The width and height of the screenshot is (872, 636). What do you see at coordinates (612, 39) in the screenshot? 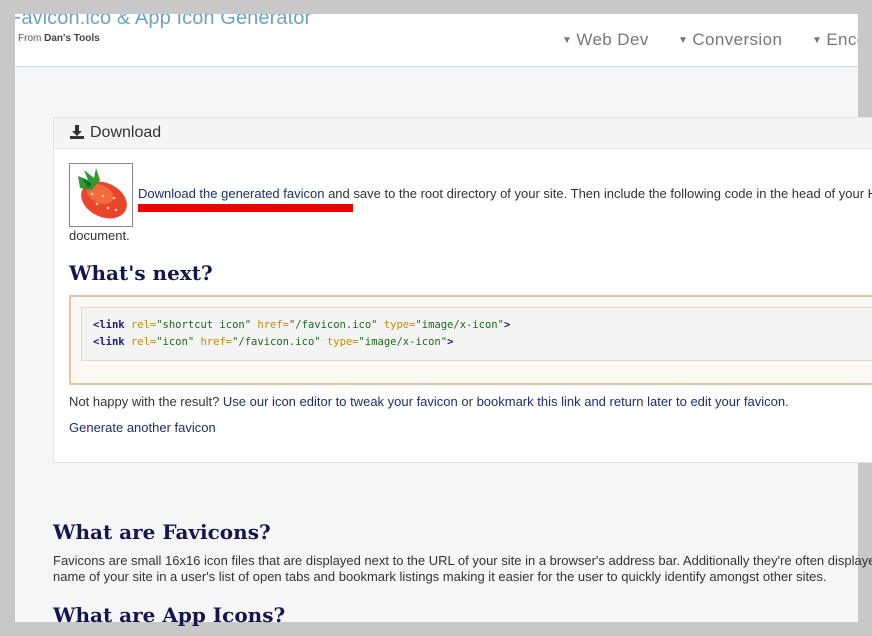
I see `nav-web-dev-label: Web Dev` at bounding box center [612, 39].